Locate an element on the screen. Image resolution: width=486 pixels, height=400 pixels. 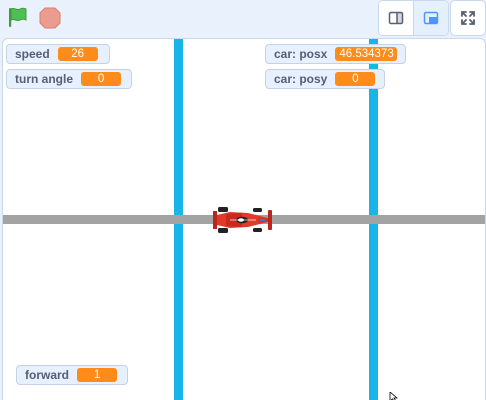
monitor-value: 46.534373 is located at coordinates (366, 54).